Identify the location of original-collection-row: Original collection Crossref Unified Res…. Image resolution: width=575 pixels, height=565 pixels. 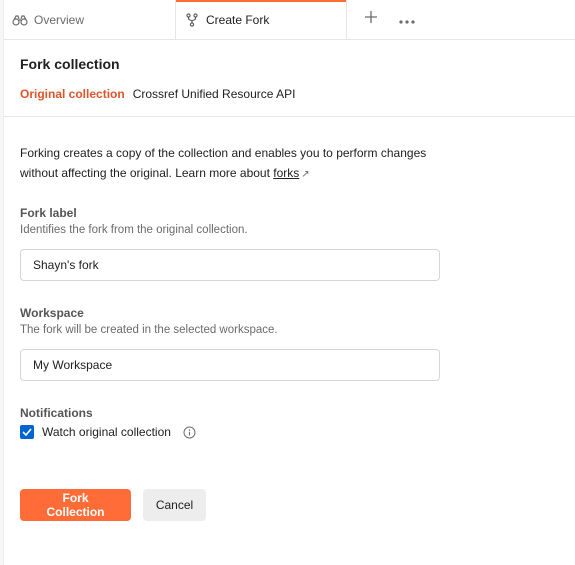
(157, 94).